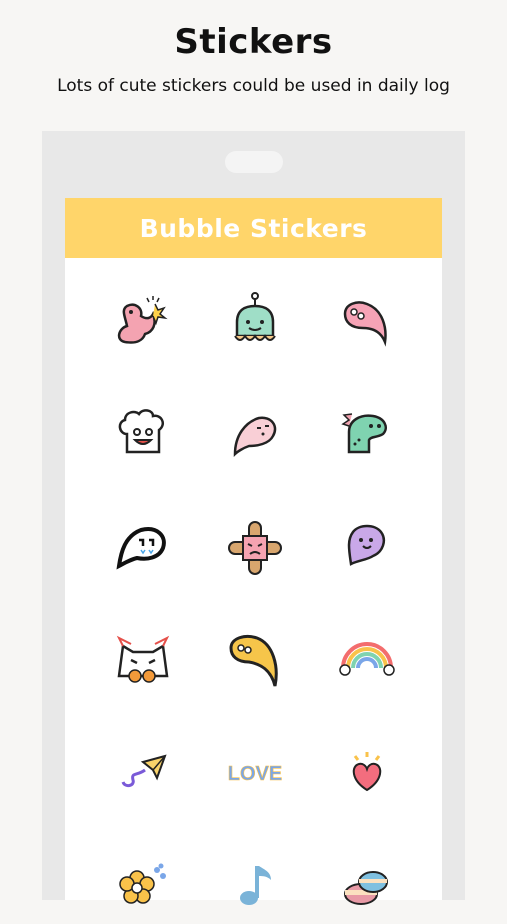 The width and height of the screenshot is (507, 924). I want to click on phone-notch, so click(254, 162).